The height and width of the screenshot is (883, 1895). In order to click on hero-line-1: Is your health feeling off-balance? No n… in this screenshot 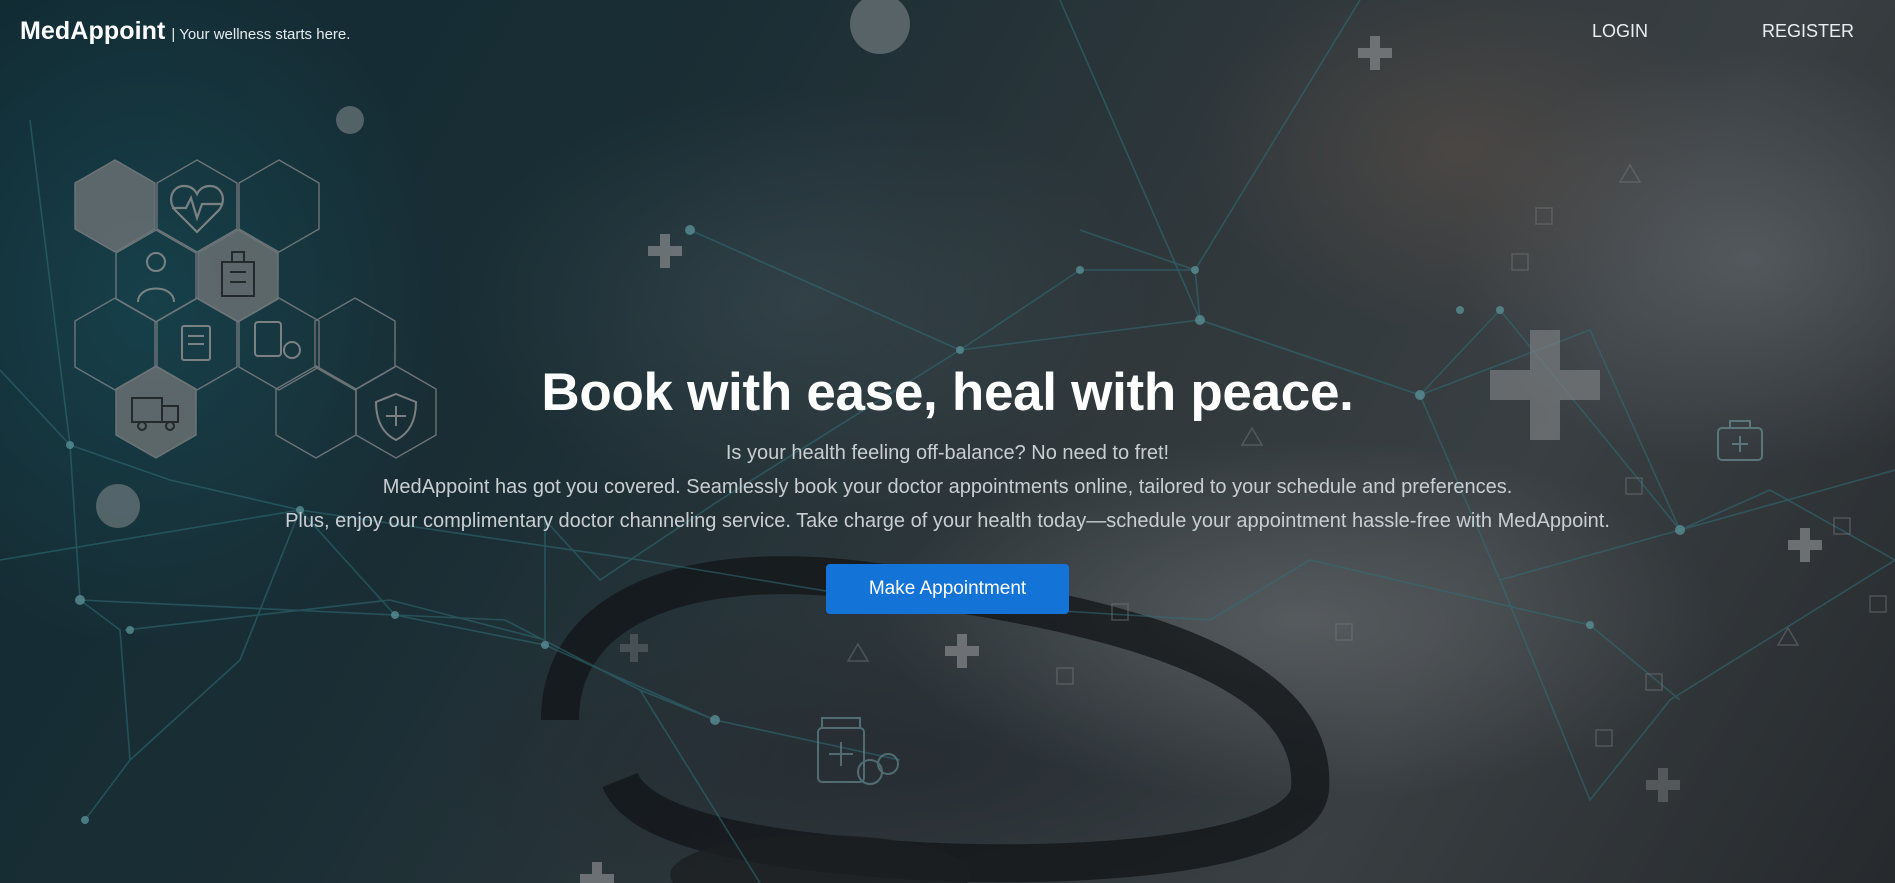, I will do `click(947, 453)`.